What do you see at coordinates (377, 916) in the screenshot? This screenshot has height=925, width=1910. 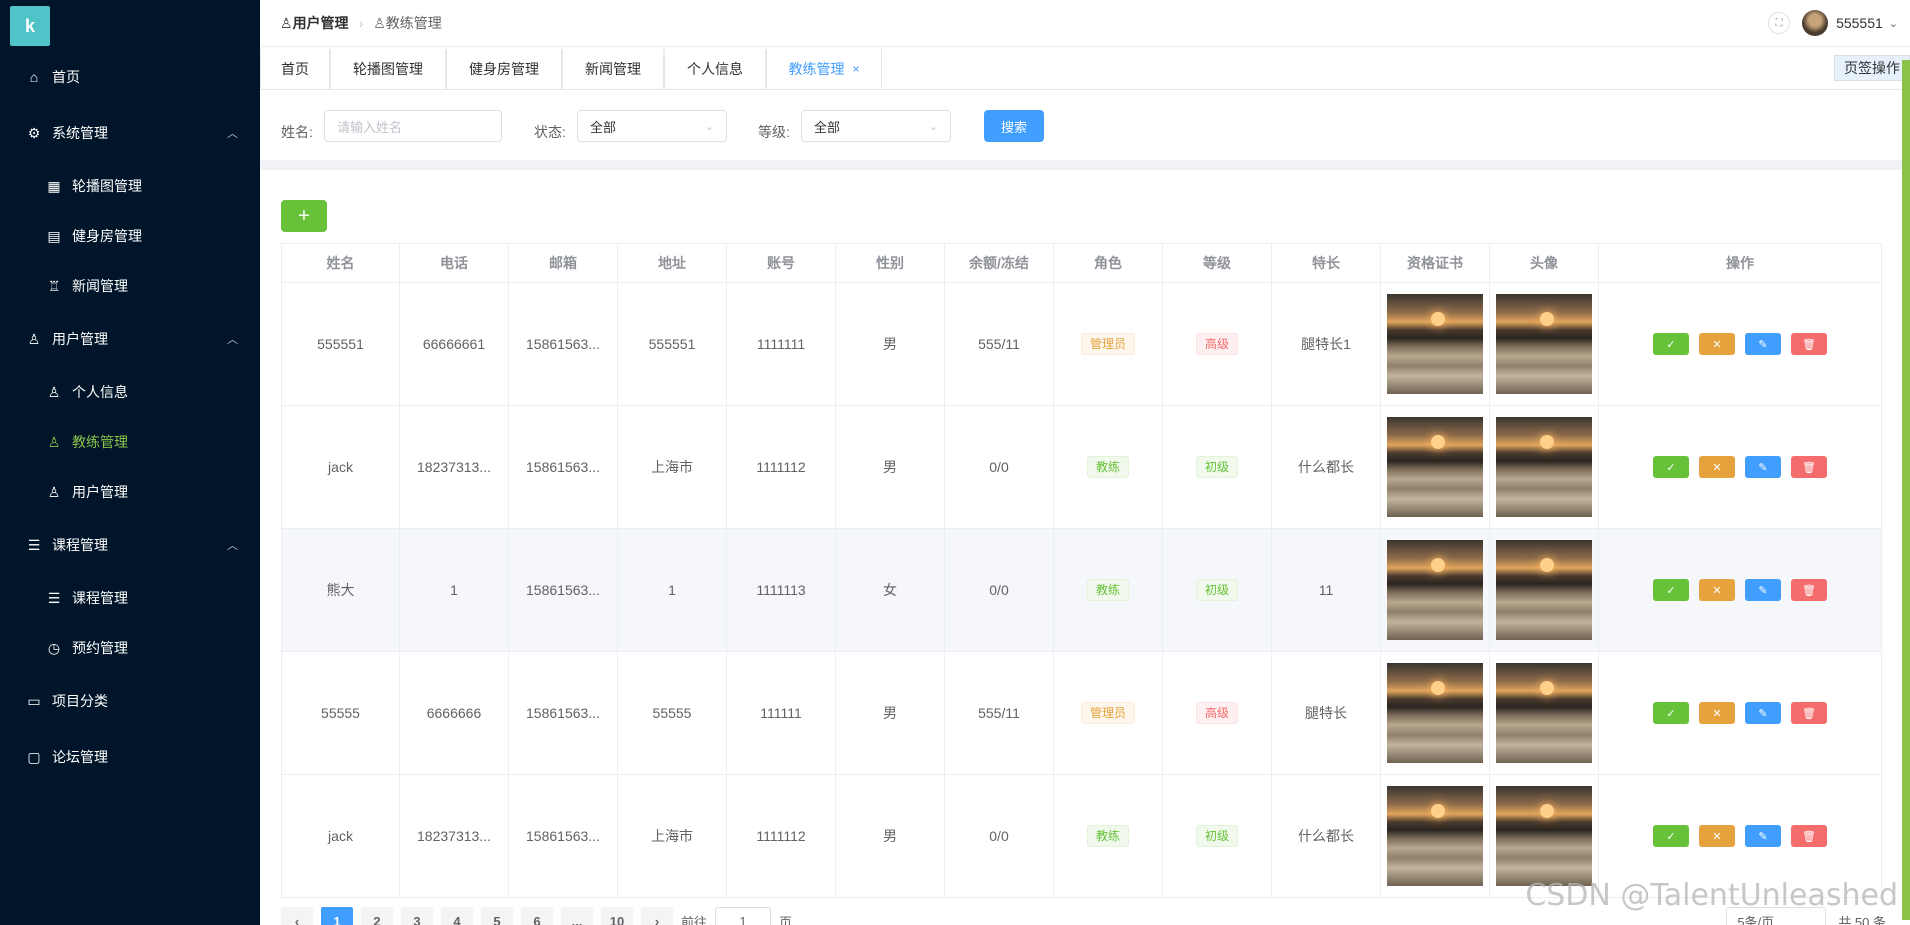 I see `page-button: 2` at bounding box center [377, 916].